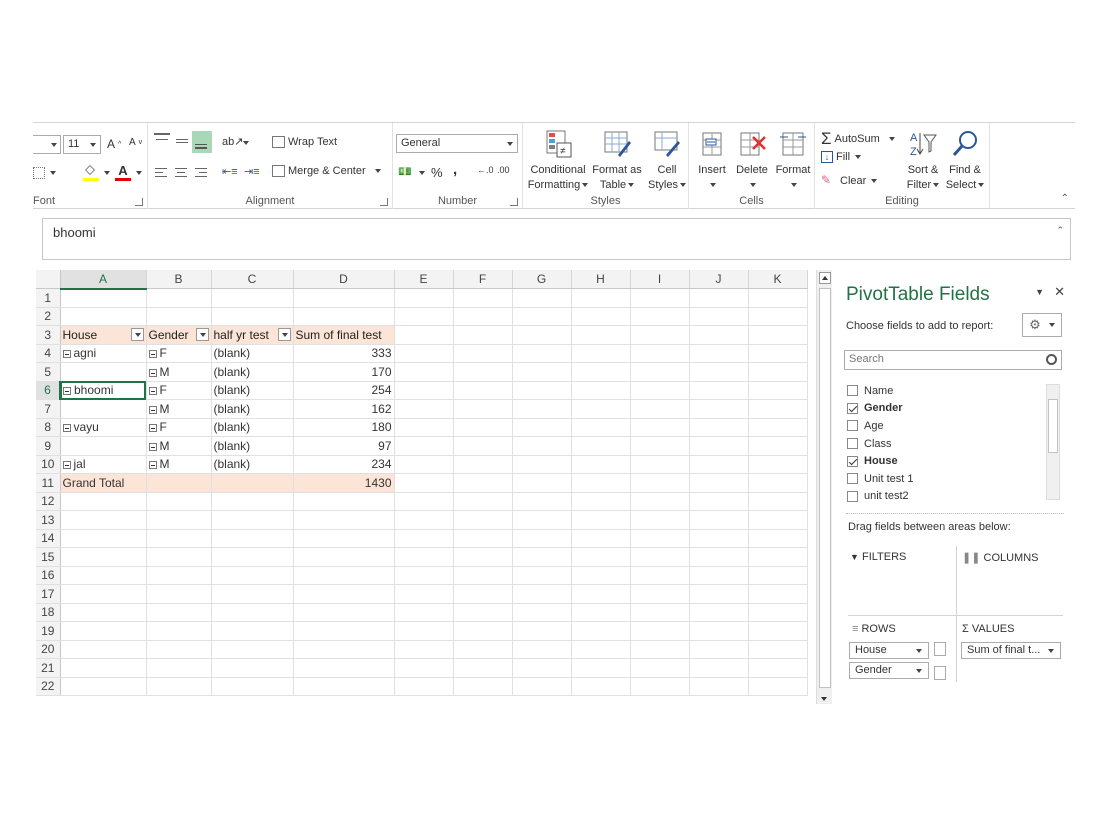  Describe the element at coordinates (1042, 325) in the screenshot. I see `pane-tools-button: ⚙` at that location.